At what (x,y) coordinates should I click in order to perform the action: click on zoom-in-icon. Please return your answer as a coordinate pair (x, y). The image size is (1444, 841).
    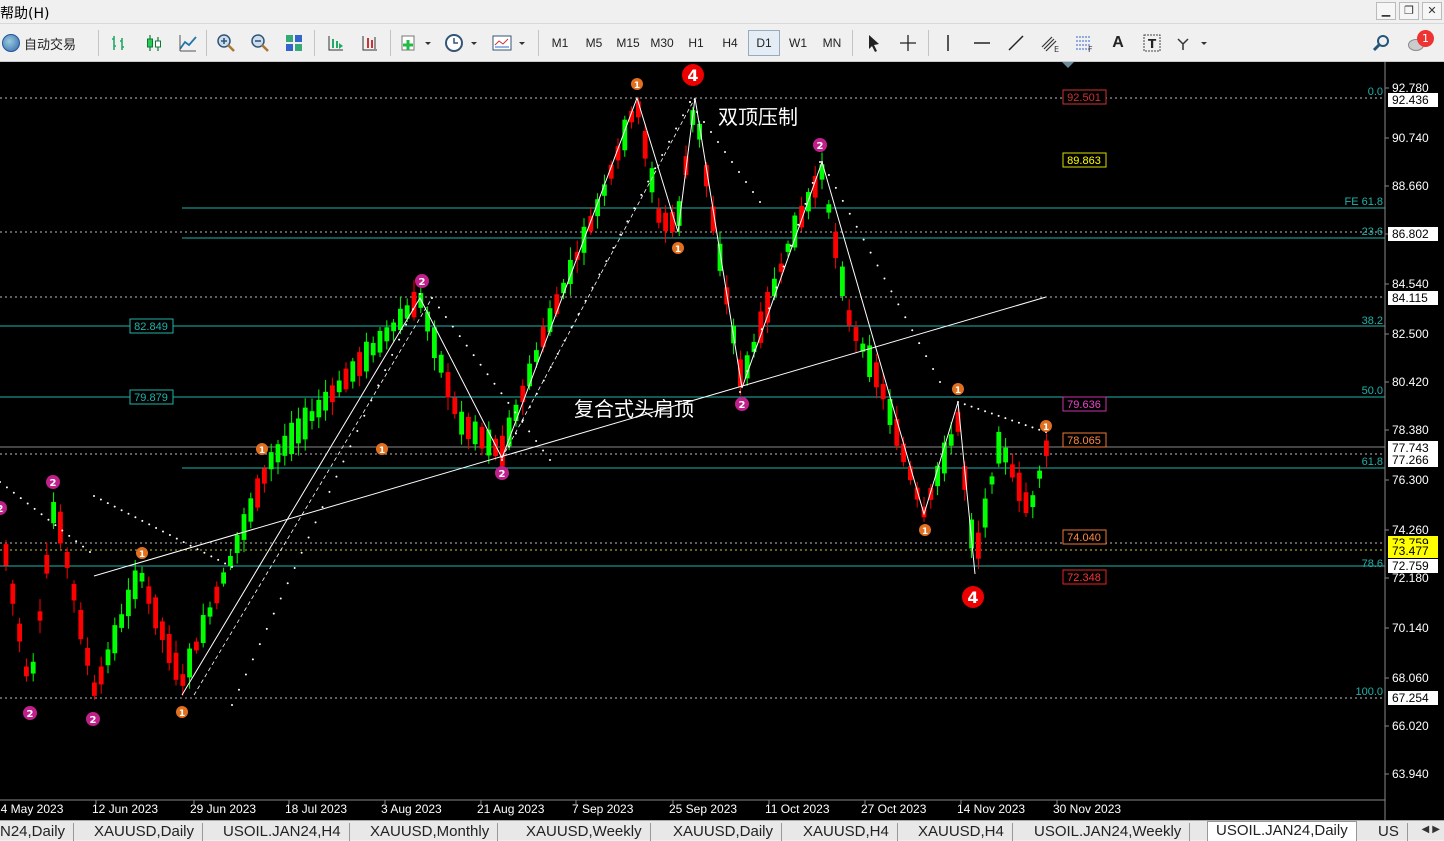
    Looking at the image, I should click on (226, 43).